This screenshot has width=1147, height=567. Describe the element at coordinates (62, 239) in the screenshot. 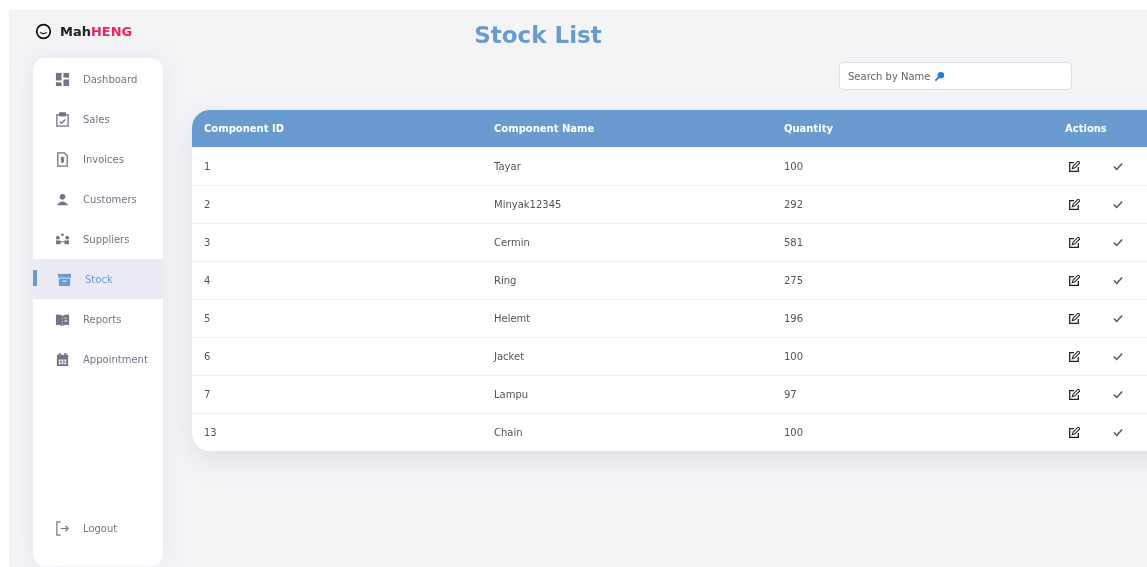

I see `people-group-icon` at that location.